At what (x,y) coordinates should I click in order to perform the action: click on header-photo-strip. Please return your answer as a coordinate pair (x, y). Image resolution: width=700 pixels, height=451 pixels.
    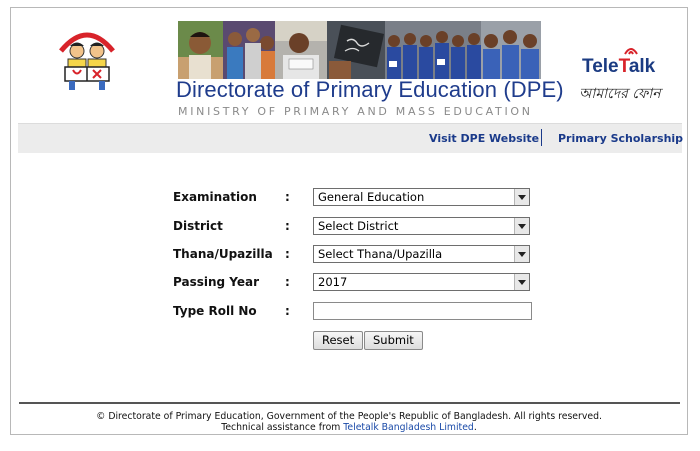
    Looking at the image, I should click on (359, 50).